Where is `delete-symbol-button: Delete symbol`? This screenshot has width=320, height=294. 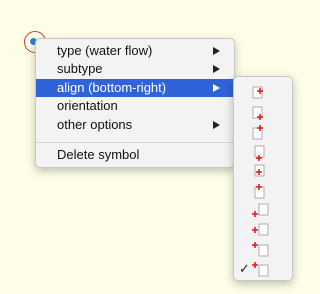
delete-symbol-button: Delete symbol is located at coordinates (135, 155).